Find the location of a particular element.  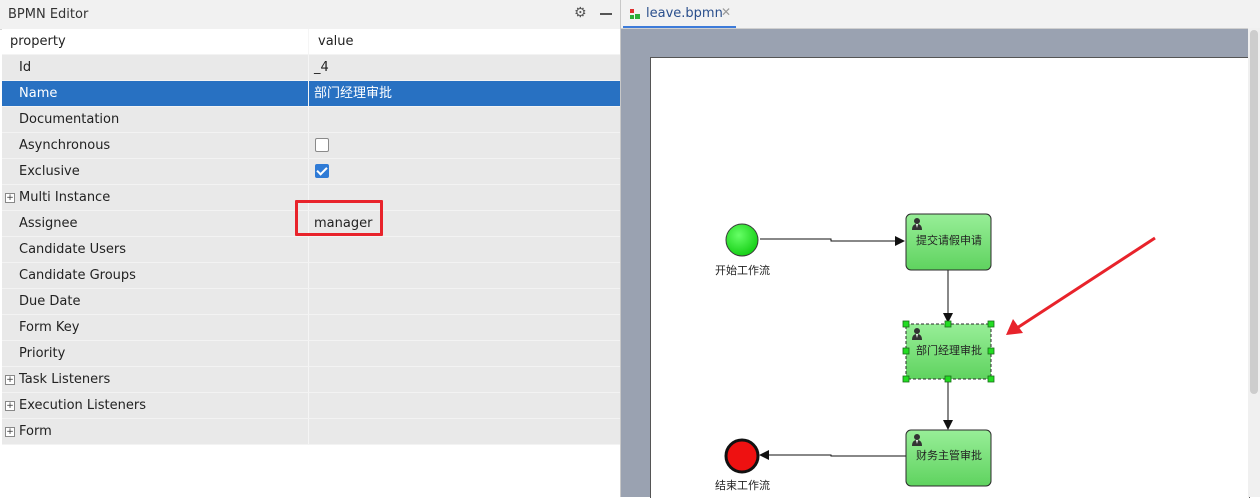

property-row-form-key: Form Key is located at coordinates (311, 328).